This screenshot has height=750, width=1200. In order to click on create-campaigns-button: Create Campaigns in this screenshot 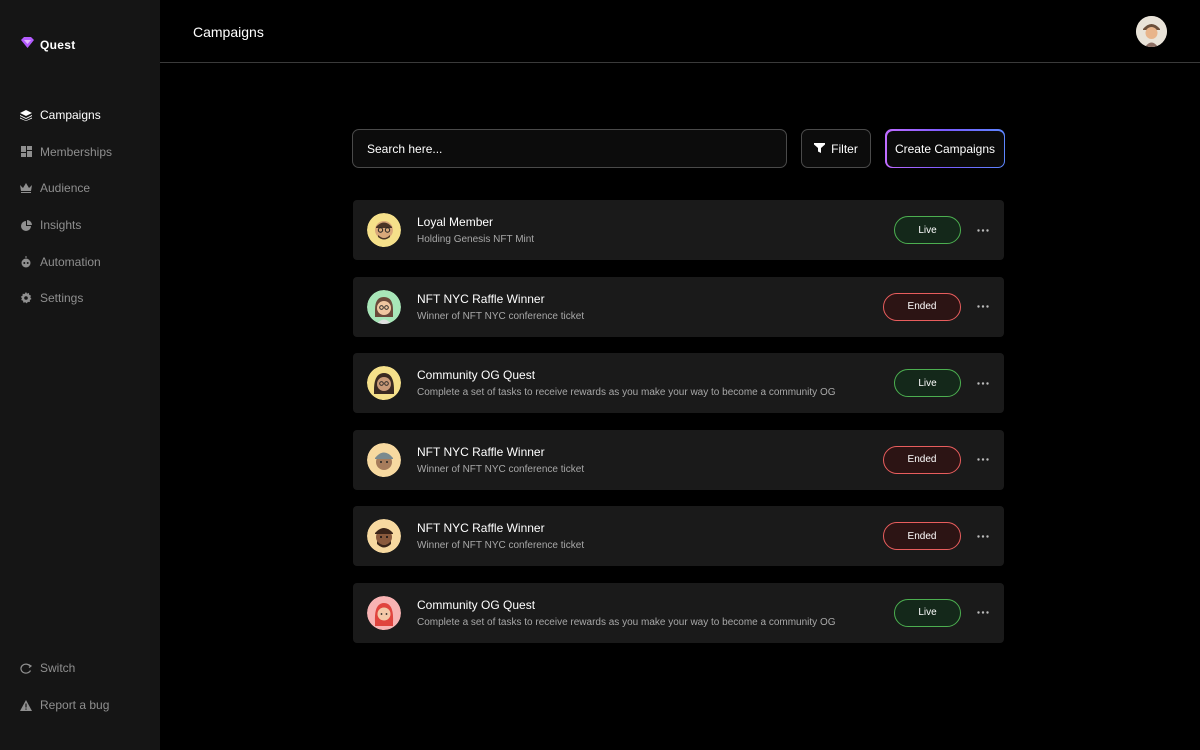, I will do `click(945, 148)`.